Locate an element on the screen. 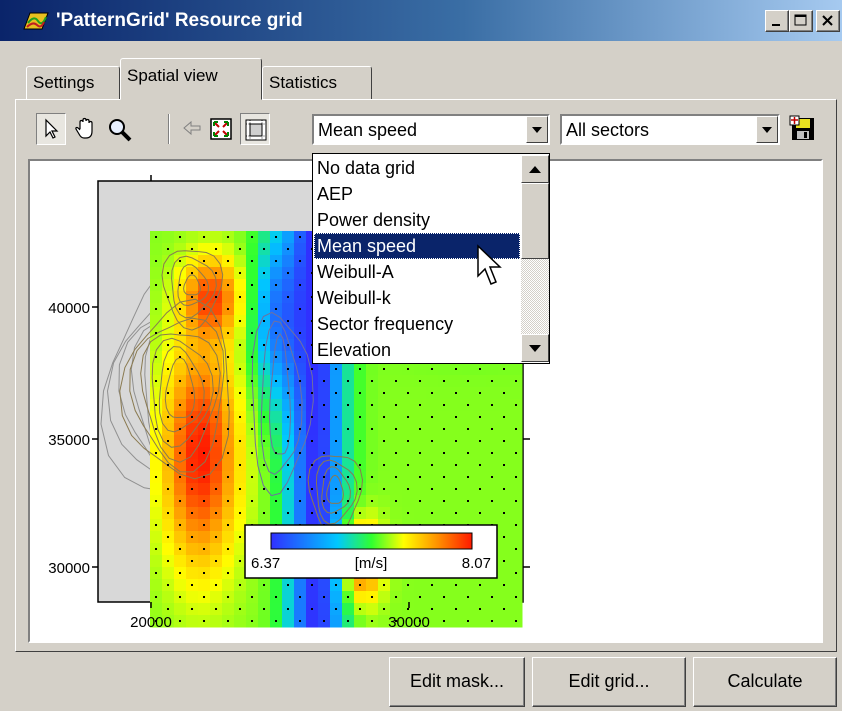  tab-settings: Settings is located at coordinates (73, 83).